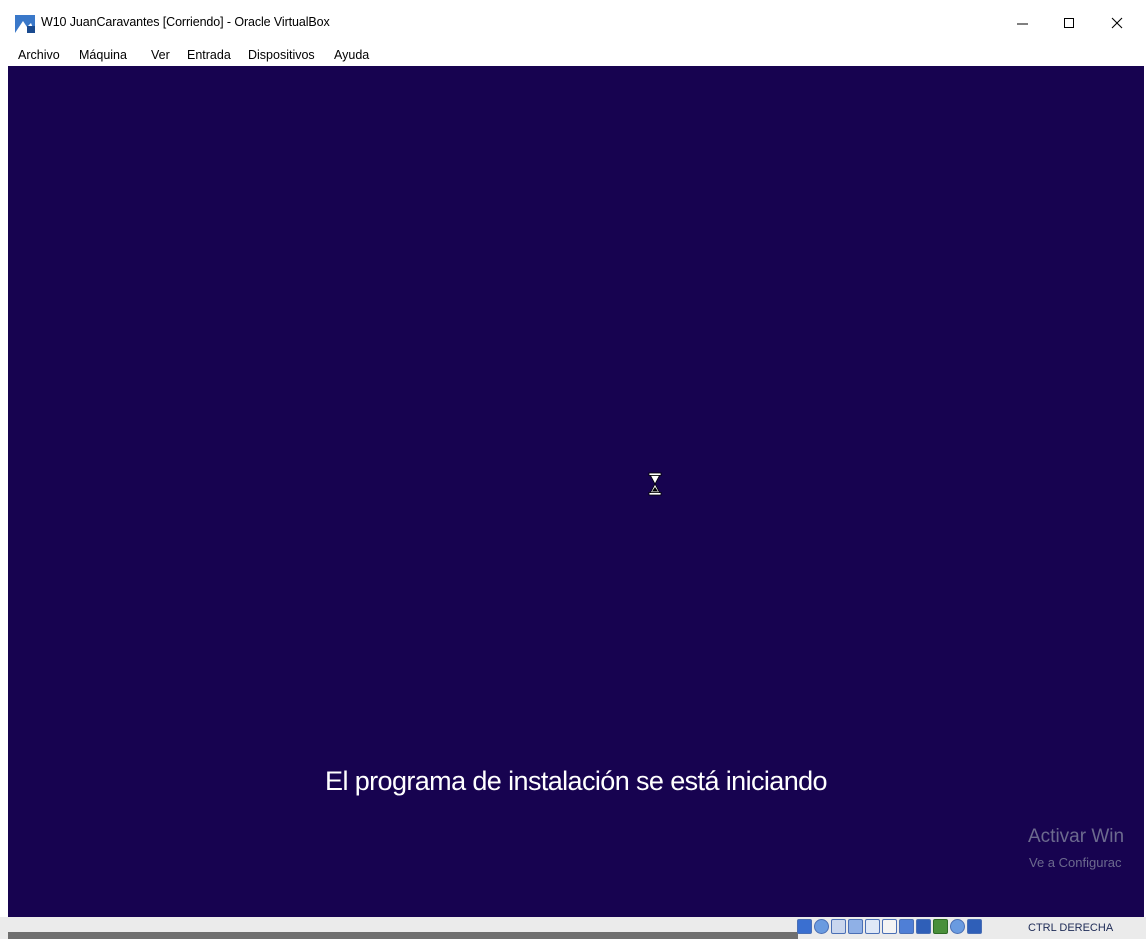 The width and height of the screenshot is (1146, 939). Describe the element at coordinates (103, 55) in the screenshot. I see `menu-maquina: Máquina` at that location.